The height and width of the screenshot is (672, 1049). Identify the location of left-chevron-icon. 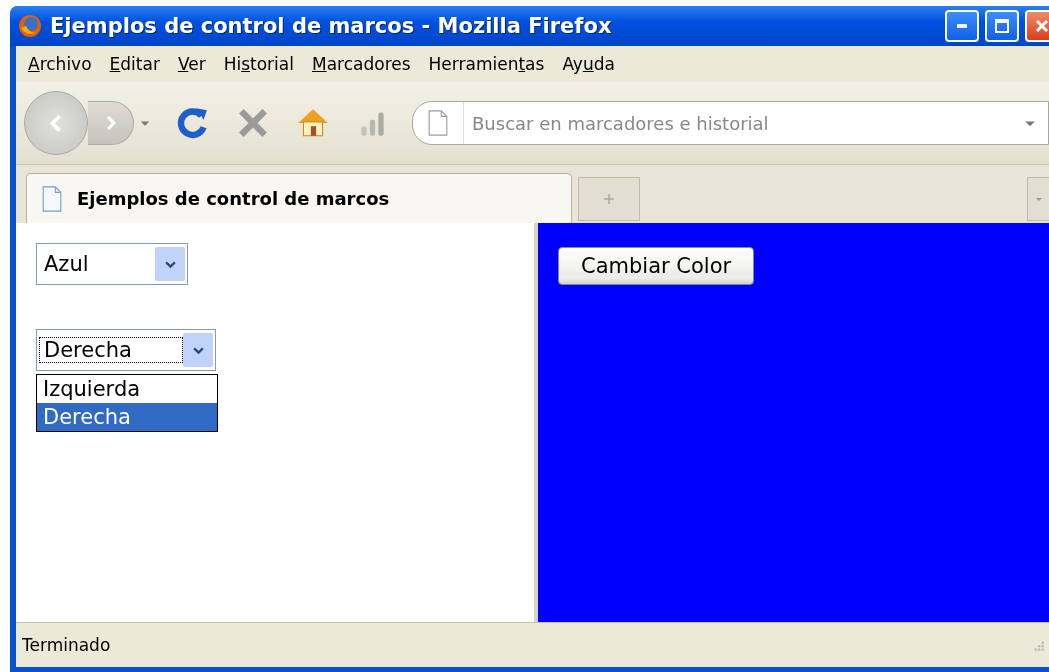
(56, 123).